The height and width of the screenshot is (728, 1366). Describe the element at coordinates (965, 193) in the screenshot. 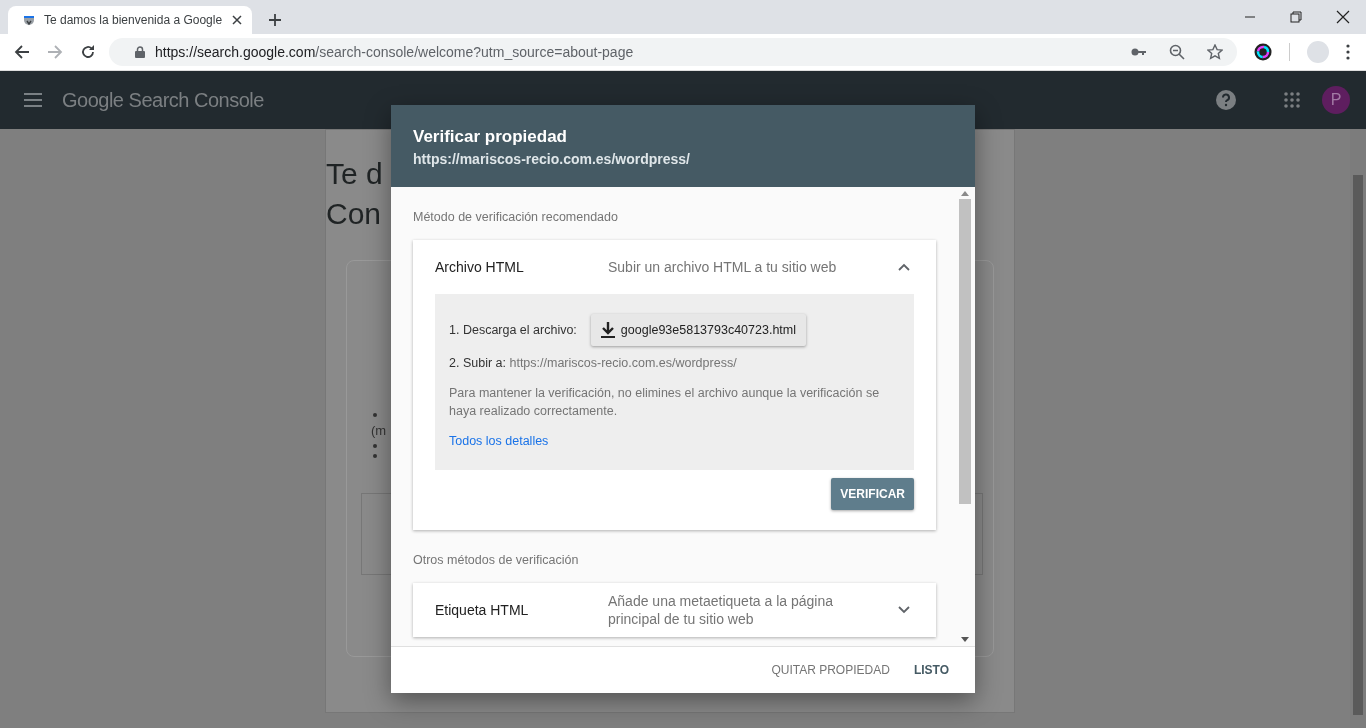

I see `scroll-up-icon` at that location.